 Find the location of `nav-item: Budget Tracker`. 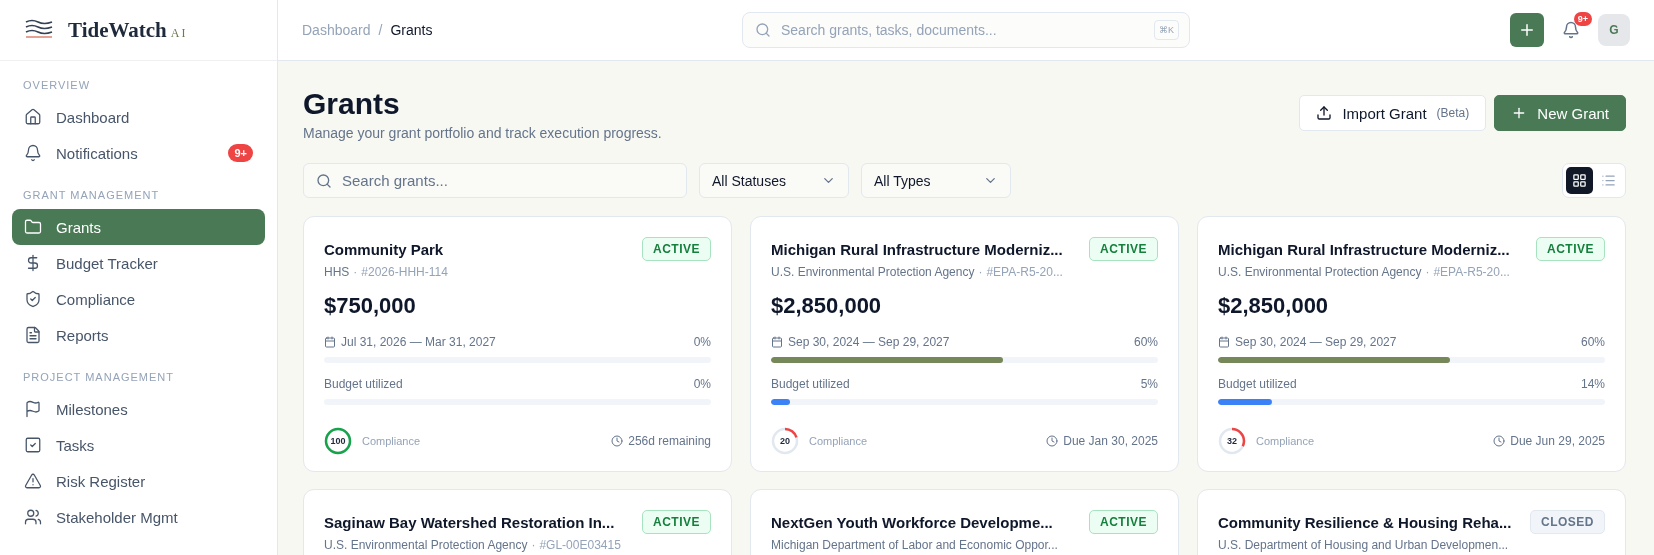

nav-item: Budget Tracker is located at coordinates (138, 263).